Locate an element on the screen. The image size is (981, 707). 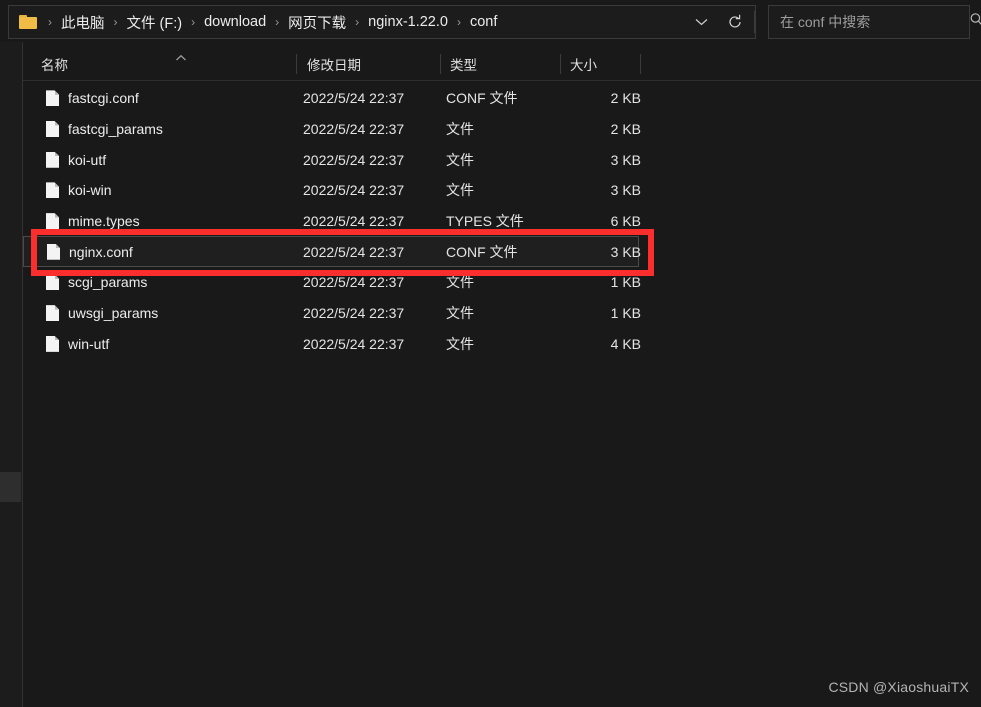
file-size-cell: 4 KB is located at coordinates (625, 343).